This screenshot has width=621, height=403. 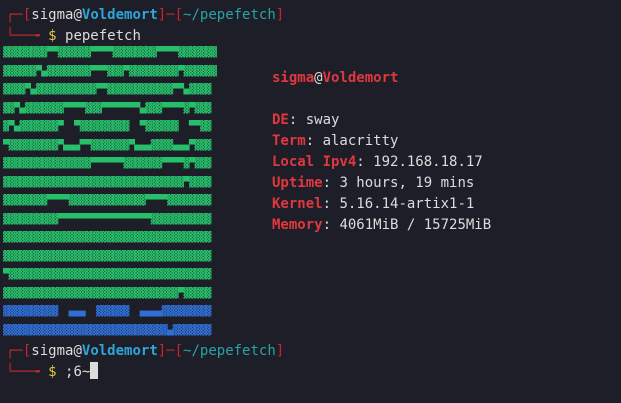 I want to click on prompt-line-1: ┌─[sigma@Voldemort]─[~/pepefetch], so click(x=145, y=15).